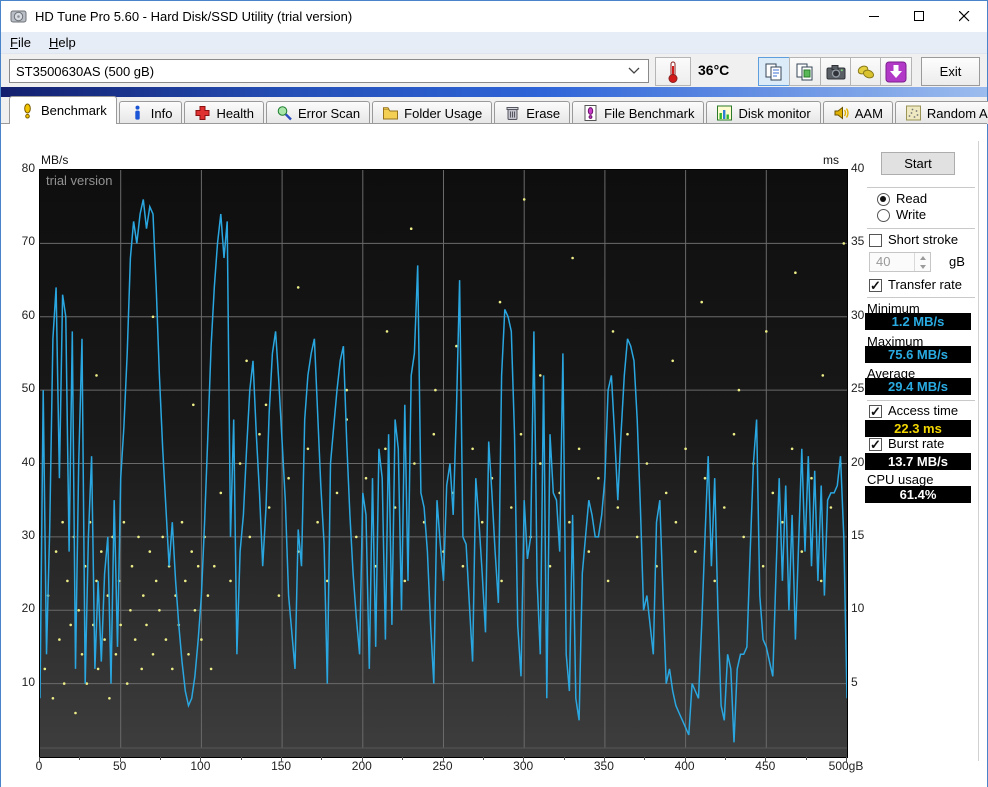 The image size is (988, 787). Describe the element at coordinates (950, 71) in the screenshot. I see `exit-button: Exit` at that location.